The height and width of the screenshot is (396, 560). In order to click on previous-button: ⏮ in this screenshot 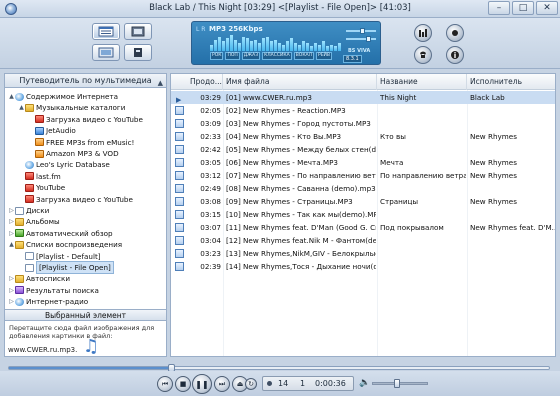, I will do `click(165, 384)`.